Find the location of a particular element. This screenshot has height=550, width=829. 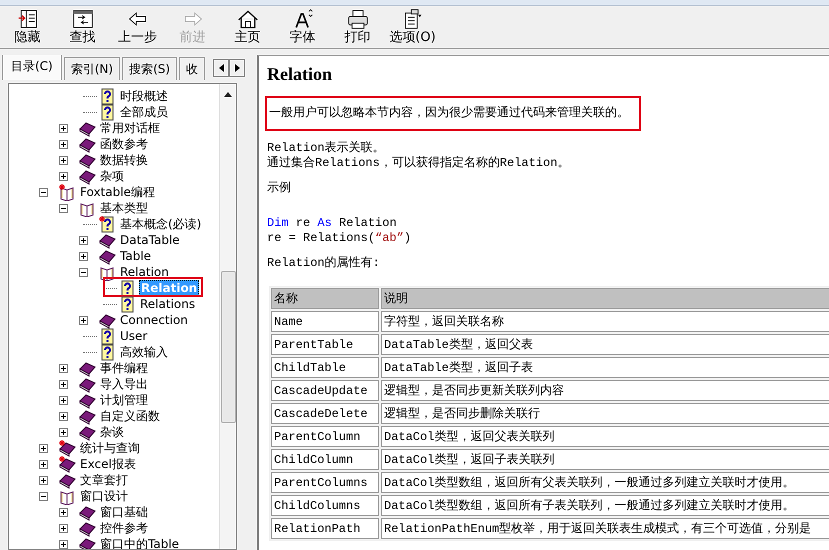

code-line: Dim re As Relation is located at coordinates (332, 223).